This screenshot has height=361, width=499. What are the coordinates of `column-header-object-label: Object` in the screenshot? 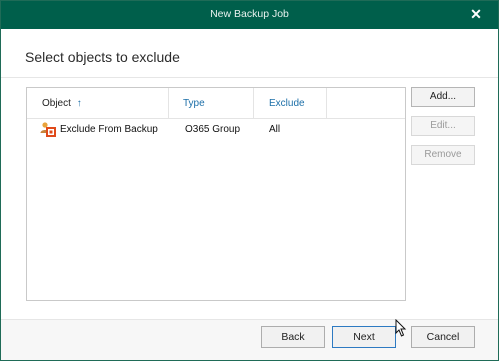 It's located at (56, 103).